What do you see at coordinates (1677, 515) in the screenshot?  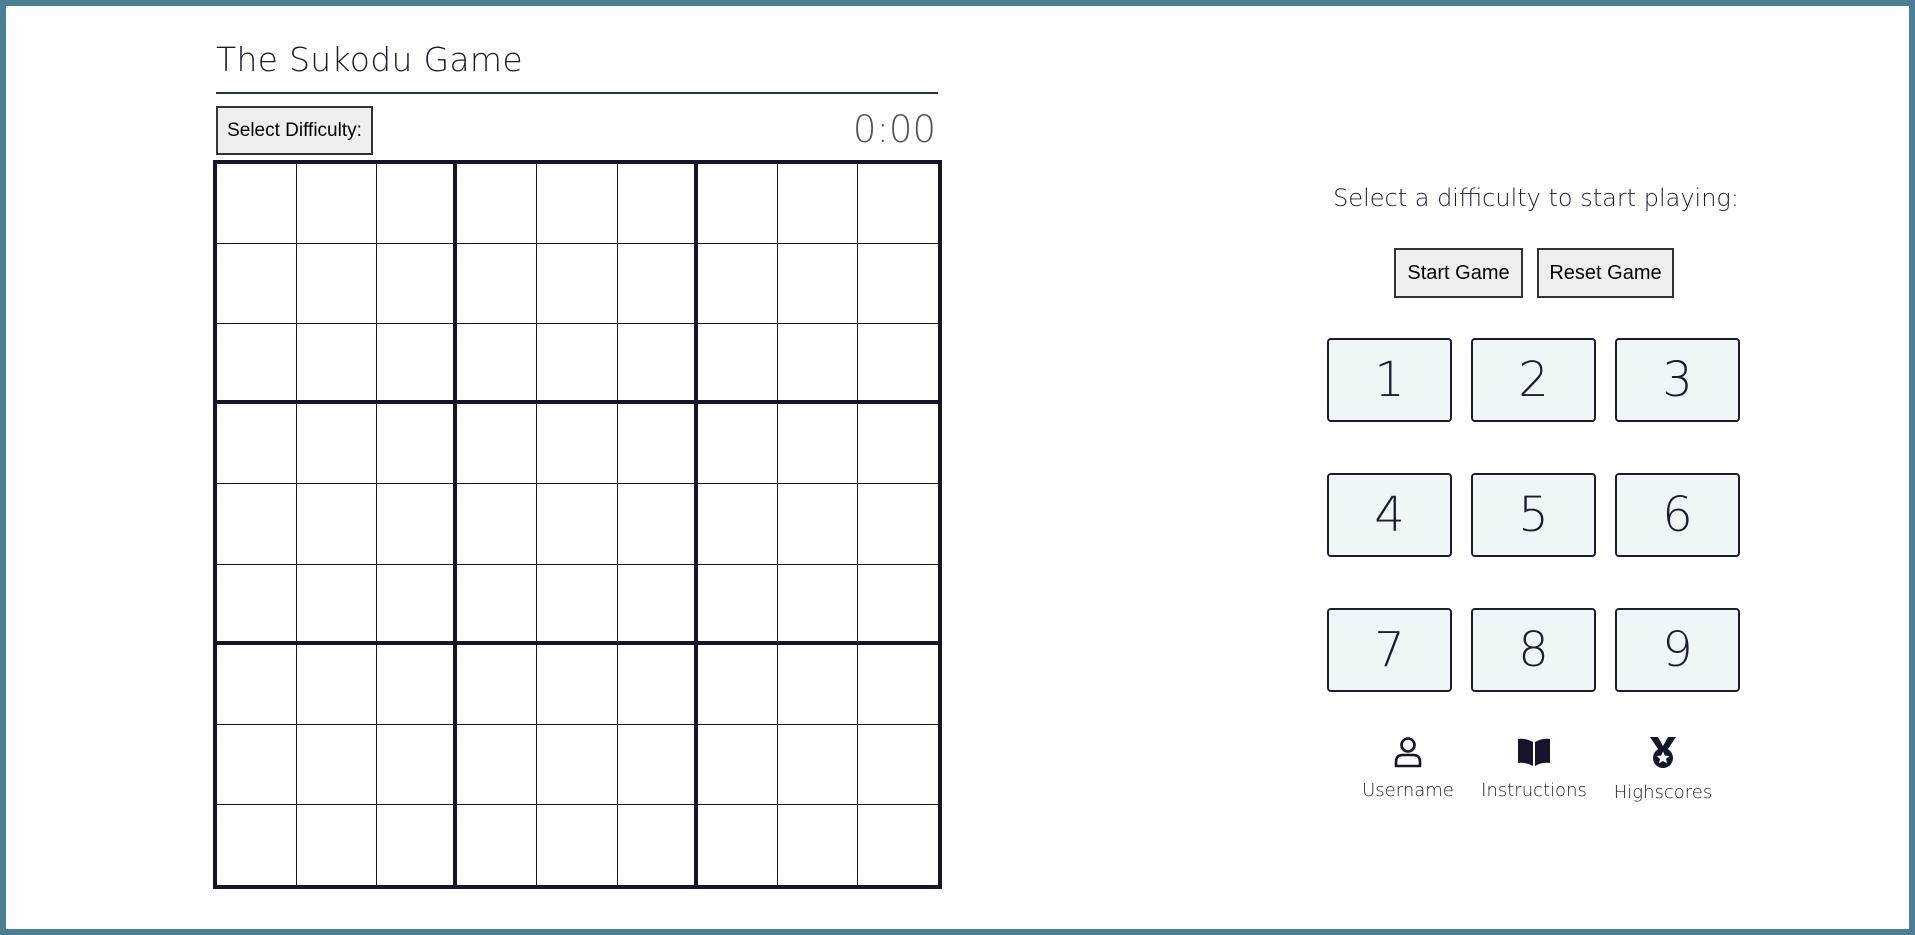 I see `number-button-6: 6` at bounding box center [1677, 515].